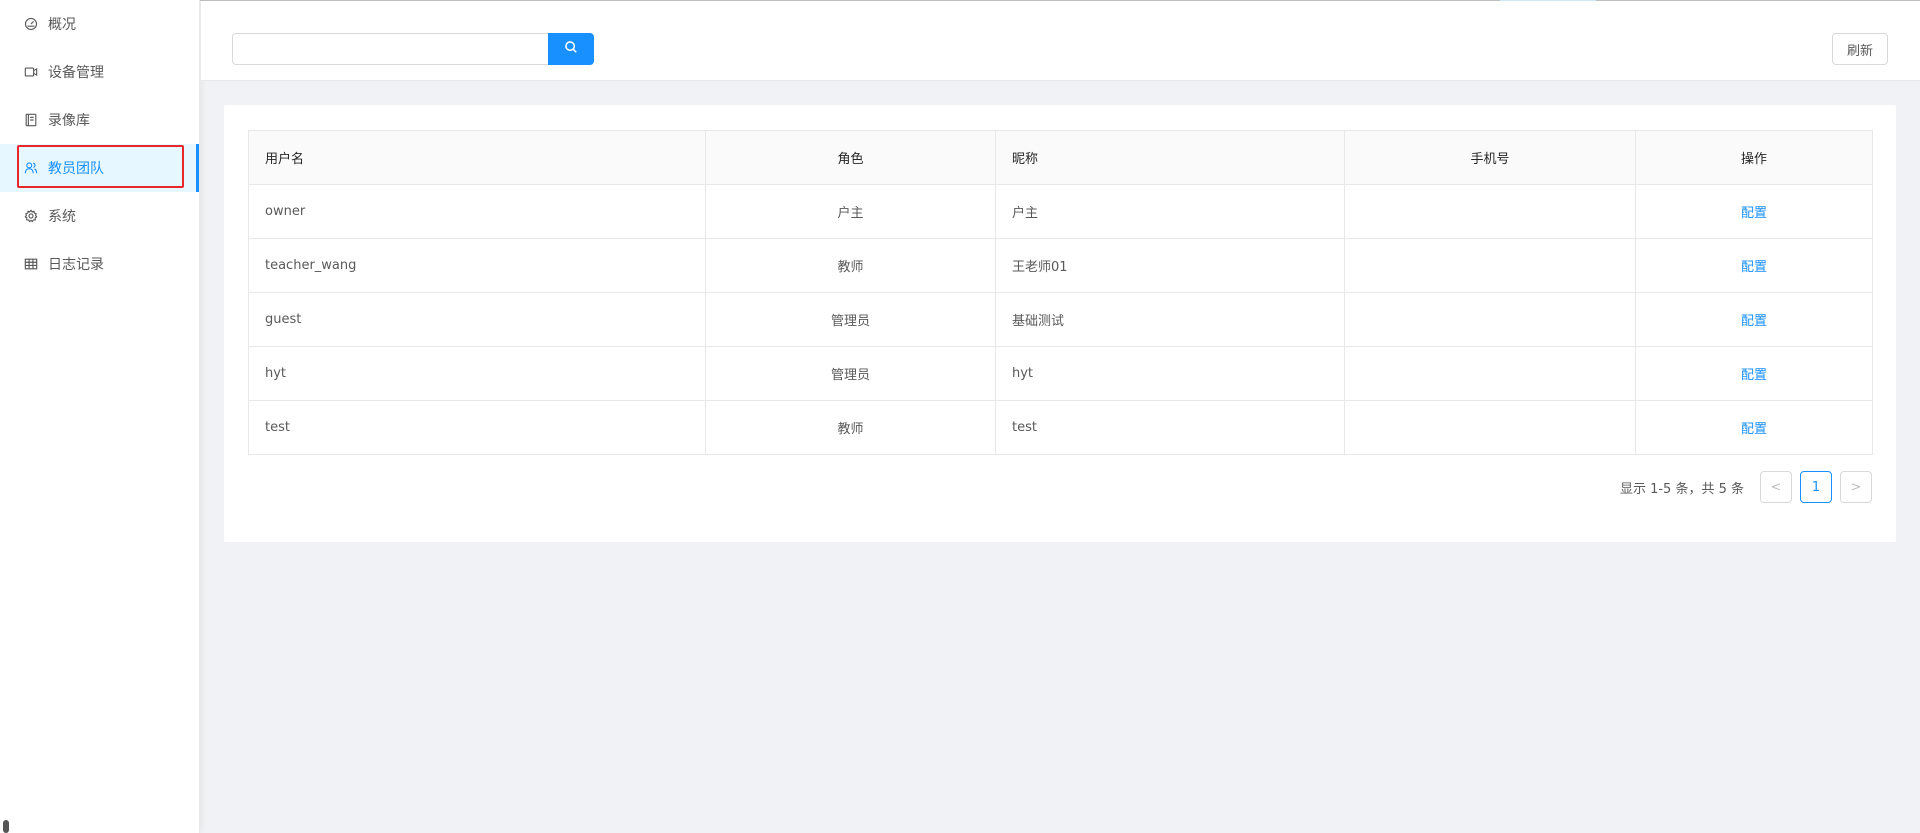  I want to click on table-icon, so click(31, 264).